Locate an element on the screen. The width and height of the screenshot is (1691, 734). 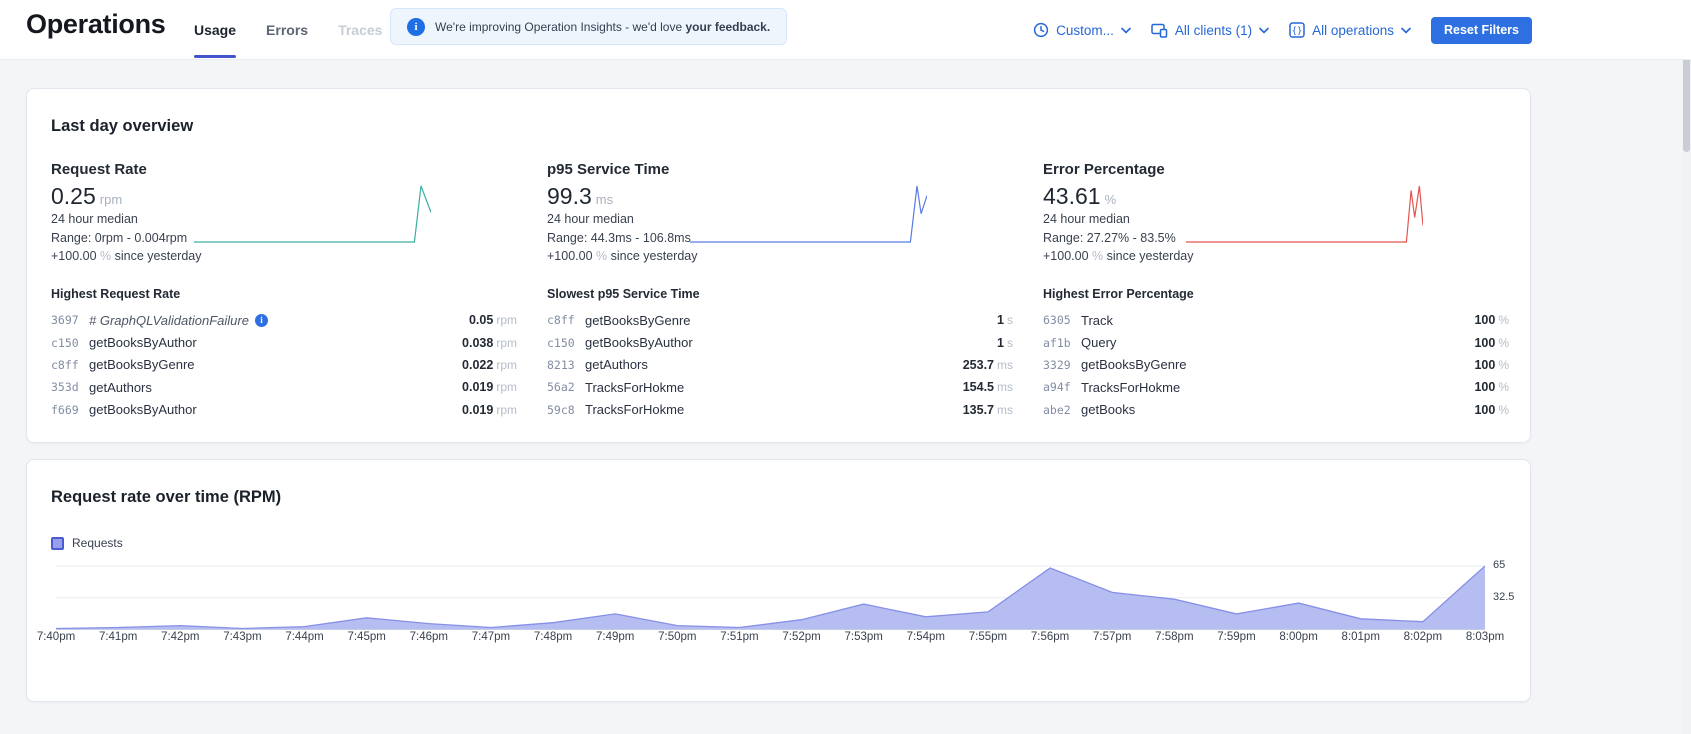
operation-id: a94f is located at coordinates (1057, 387).